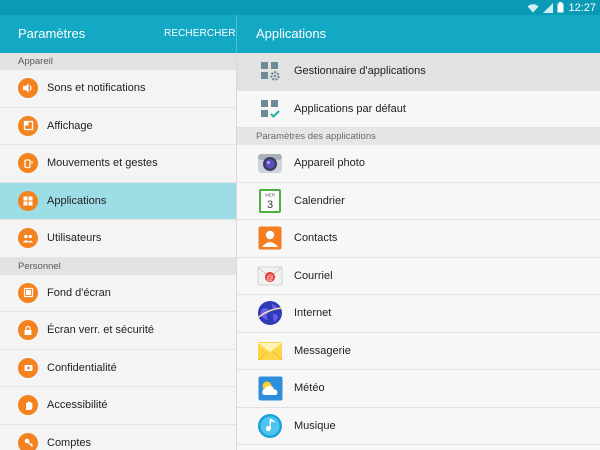 The width and height of the screenshot is (600, 450). I want to click on app-item-label: Calendrier, so click(319, 200).